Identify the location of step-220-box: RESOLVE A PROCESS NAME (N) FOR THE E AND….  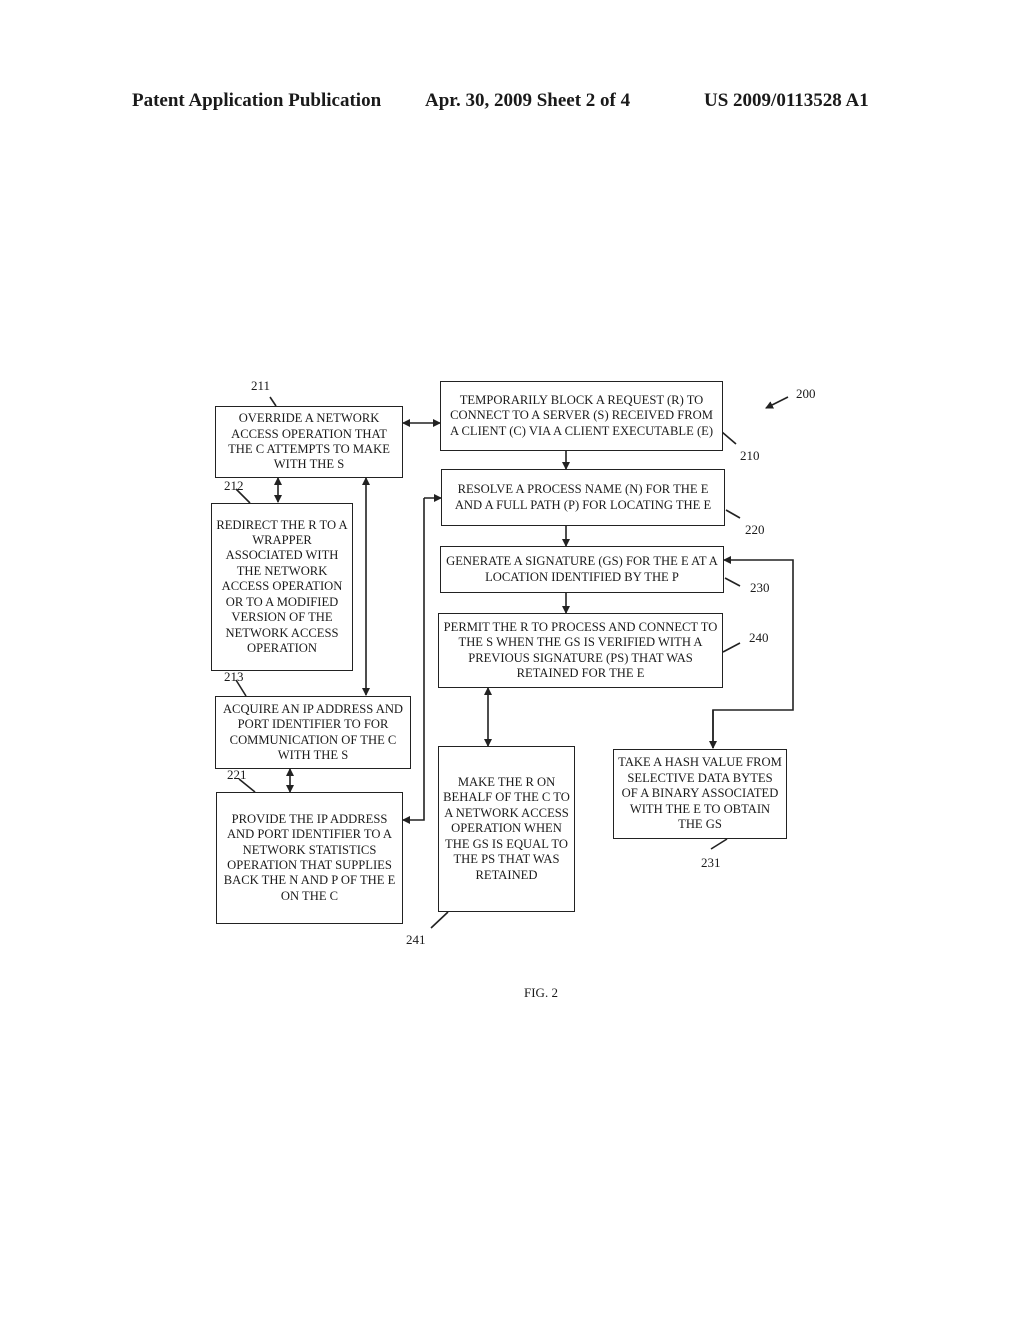
(583, 497).